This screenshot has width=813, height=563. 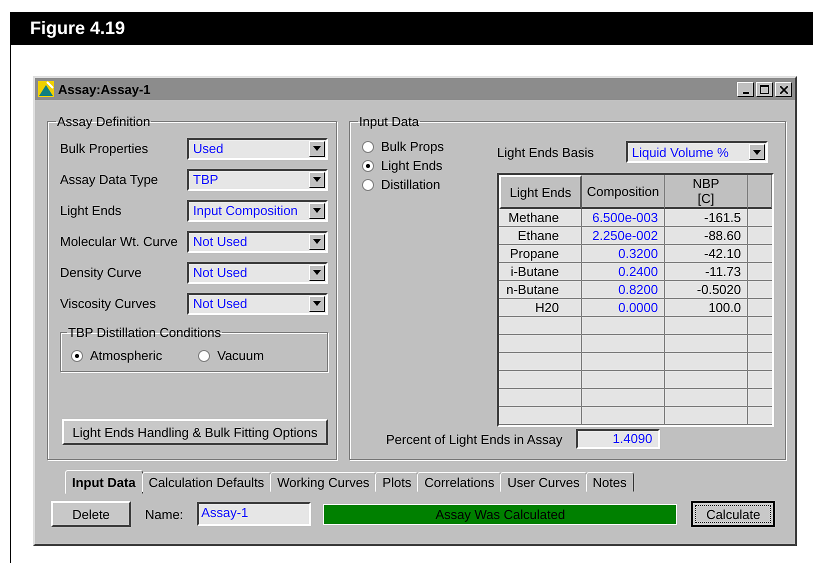 I want to click on table-cell: -42.10, so click(x=706, y=254).